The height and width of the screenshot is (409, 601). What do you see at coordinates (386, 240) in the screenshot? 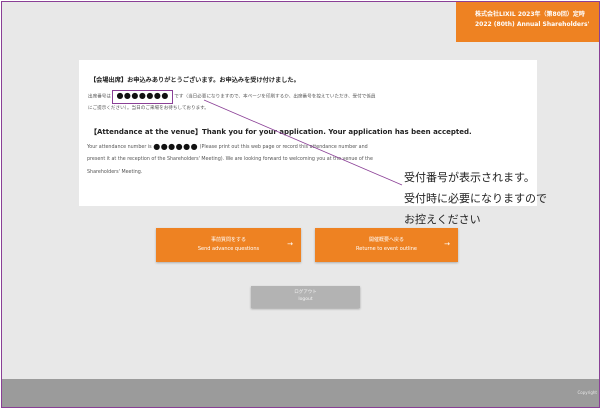
I see `return-label-jp: 開催概要へ戻る` at bounding box center [386, 240].